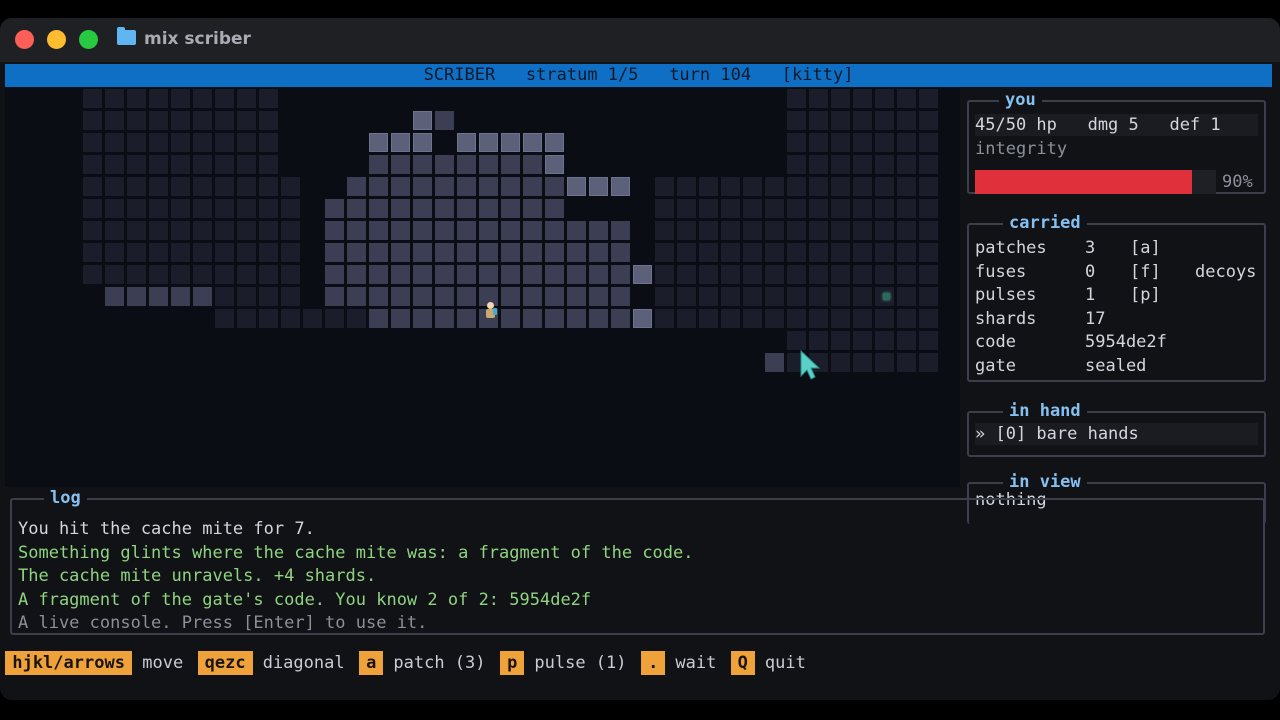 The width and height of the screenshot is (1280, 720). What do you see at coordinates (512, 663) in the screenshot?
I see `control-key: p` at bounding box center [512, 663].